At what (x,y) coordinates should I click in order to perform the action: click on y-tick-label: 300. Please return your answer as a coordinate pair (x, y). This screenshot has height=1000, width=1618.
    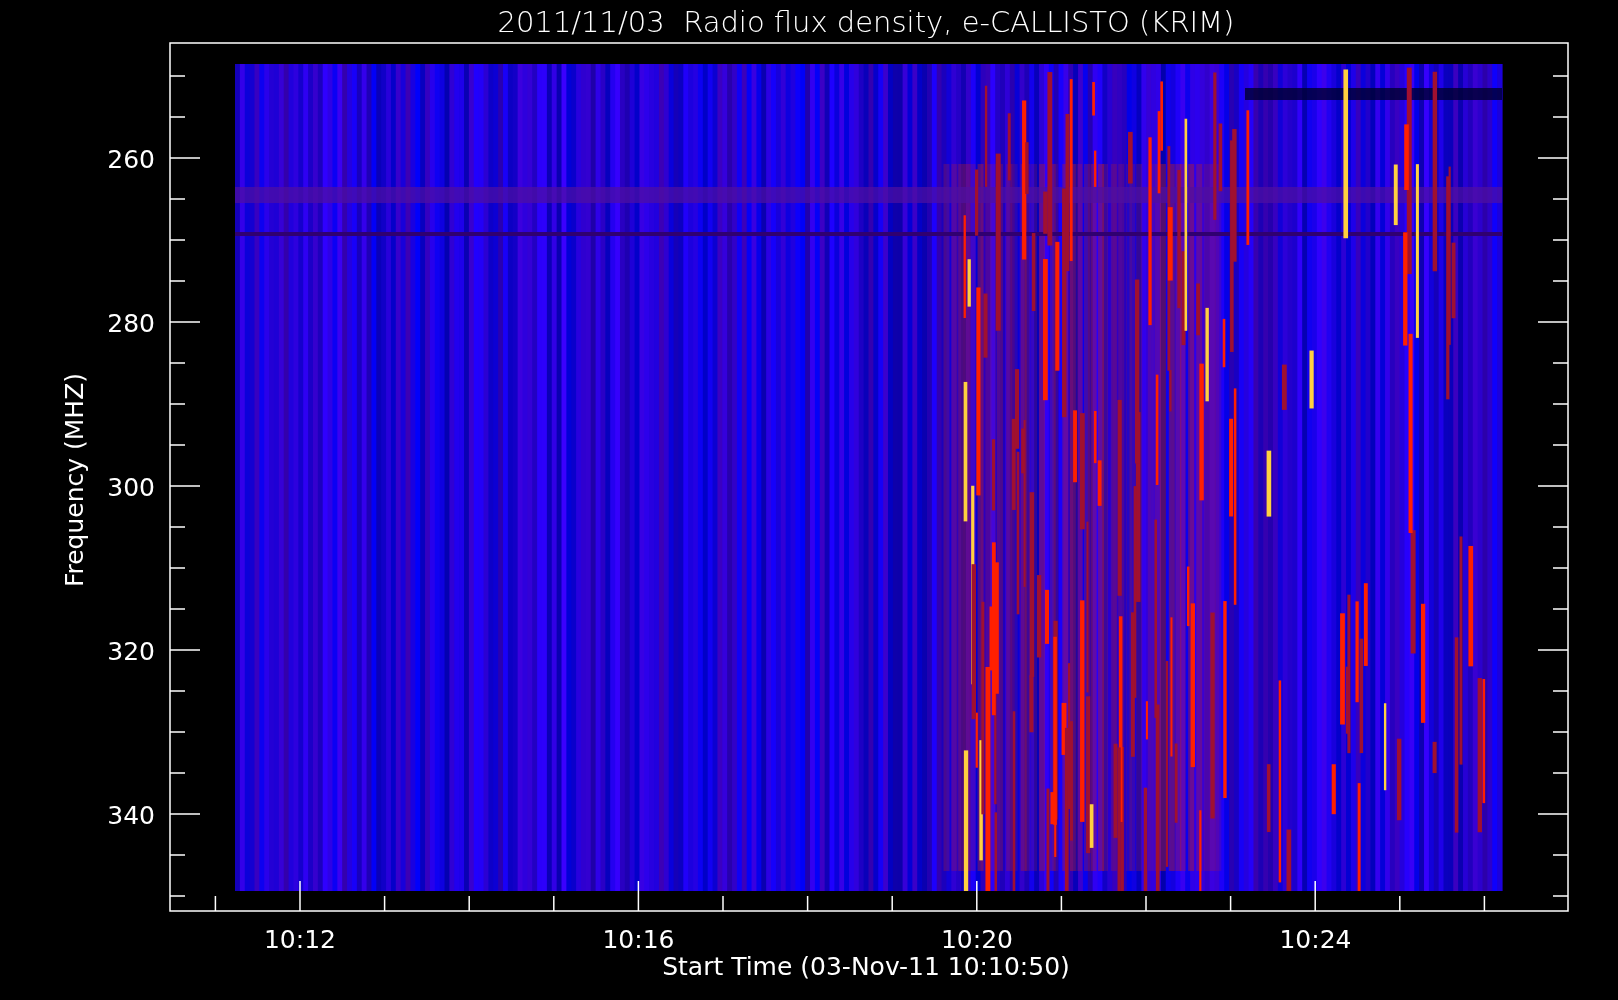
    Looking at the image, I should click on (131, 487).